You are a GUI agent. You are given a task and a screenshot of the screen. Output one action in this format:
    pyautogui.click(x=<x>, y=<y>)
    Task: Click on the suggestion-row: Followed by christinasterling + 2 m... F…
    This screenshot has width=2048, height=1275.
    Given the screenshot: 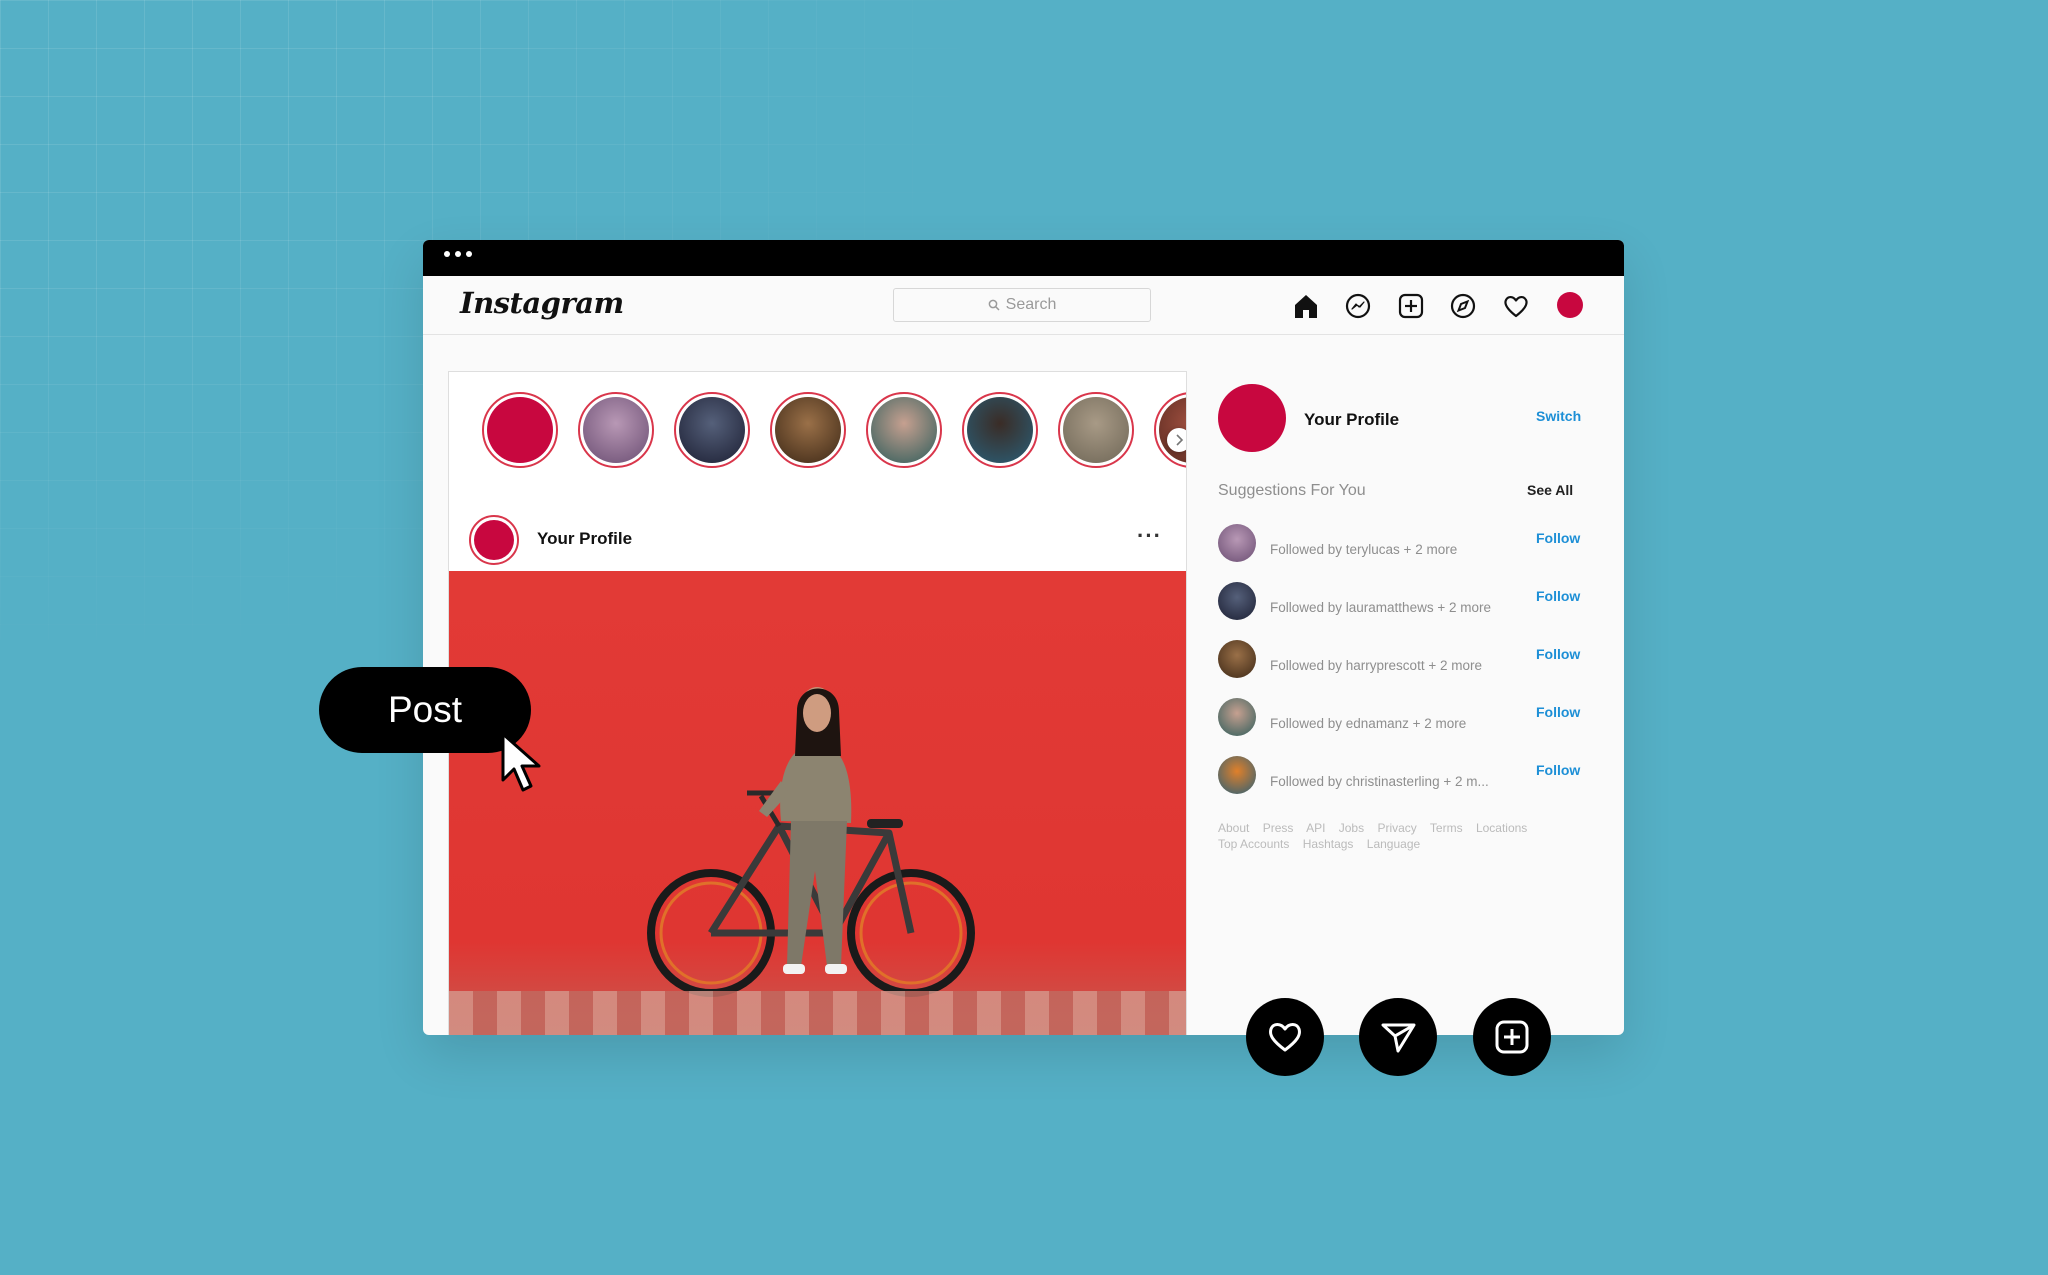 What is the action you would take?
    pyautogui.click(x=1418, y=778)
    